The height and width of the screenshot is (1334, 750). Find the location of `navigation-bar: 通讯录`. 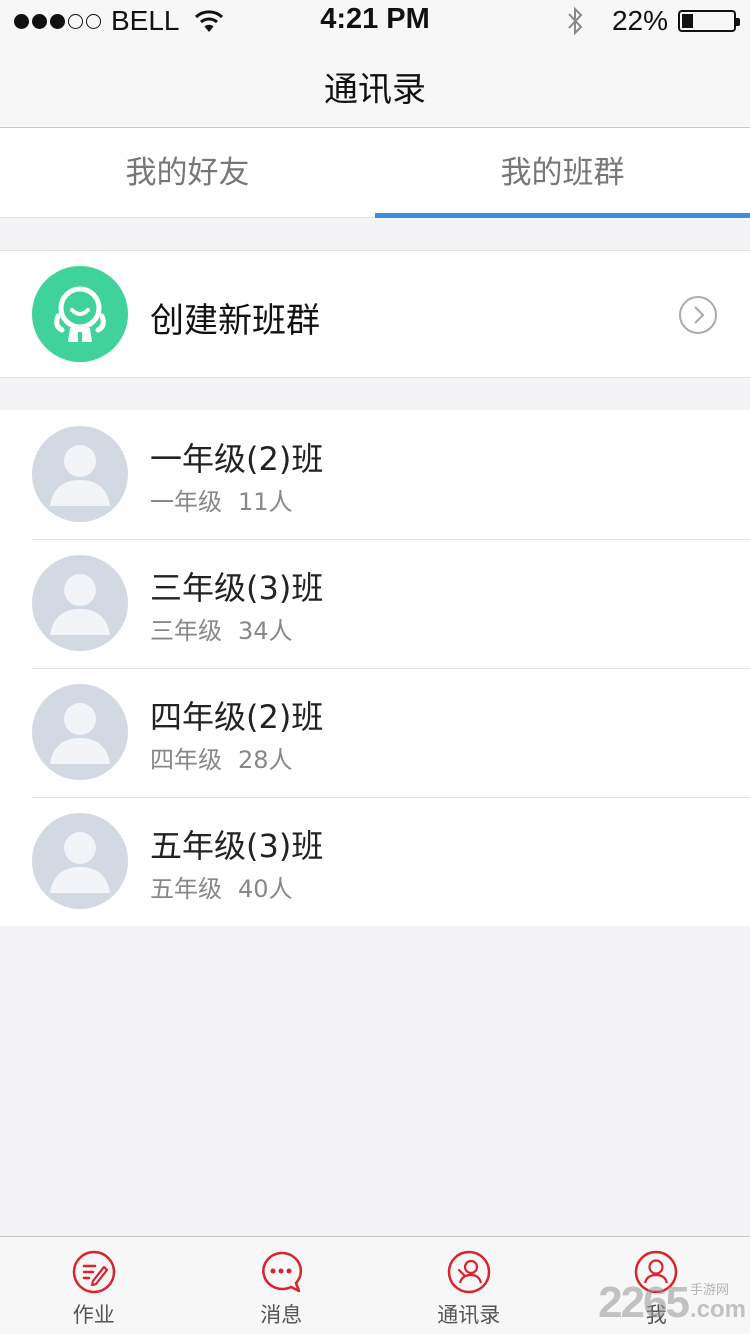

navigation-bar: 通讯录 is located at coordinates (375, 84).